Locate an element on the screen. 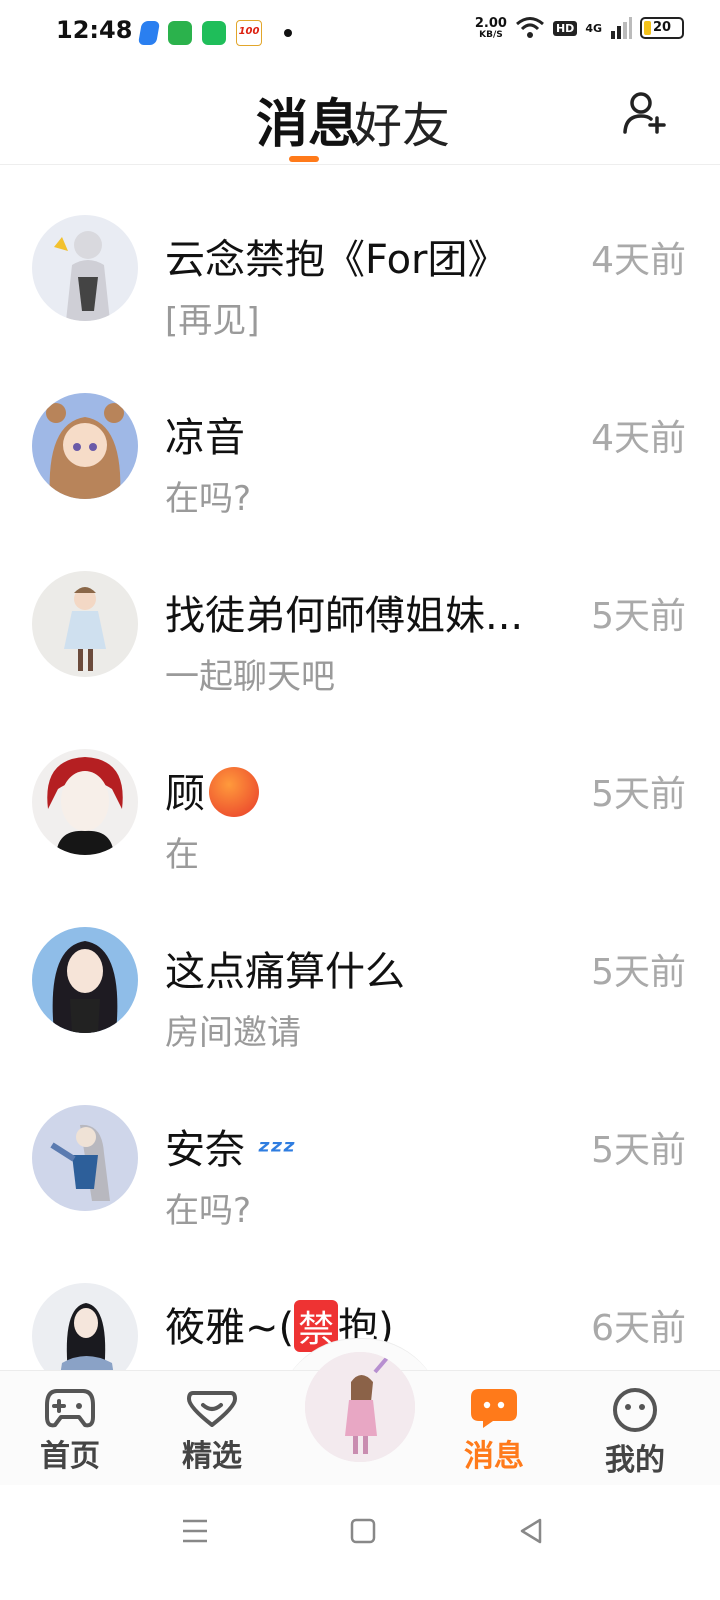 The image size is (720, 1600). heart-icon is located at coordinates (212, 1409).